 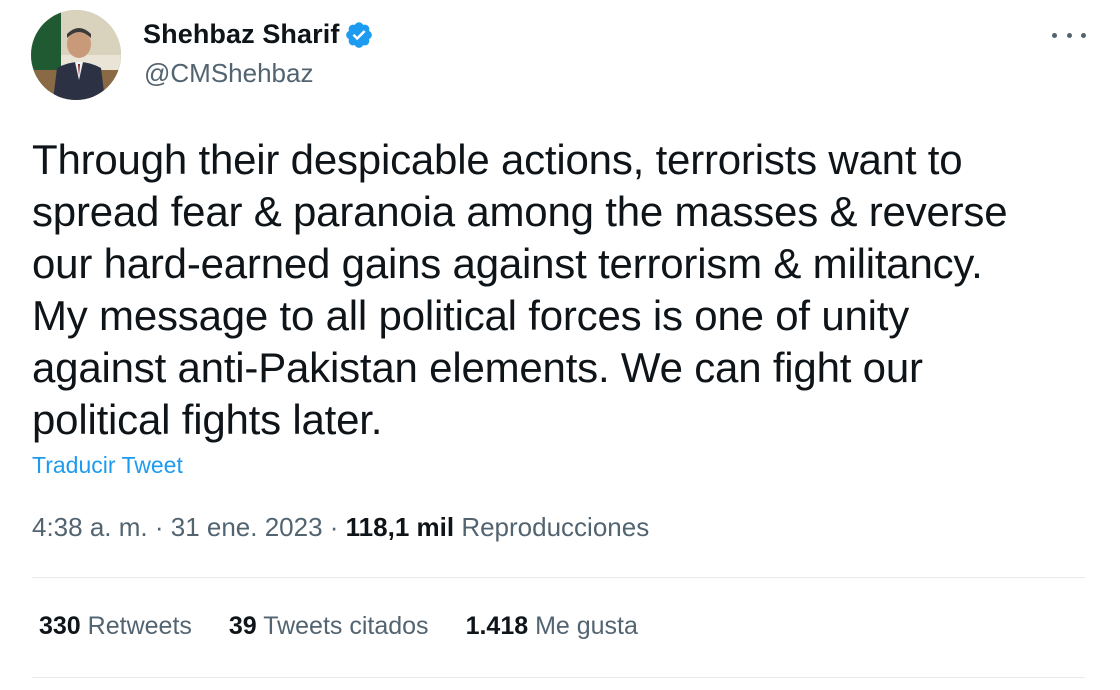 What do you see at coordinates (60, 626) in the screenshot?
I see `retweets-count: 330` at bounding box center [60, 626].